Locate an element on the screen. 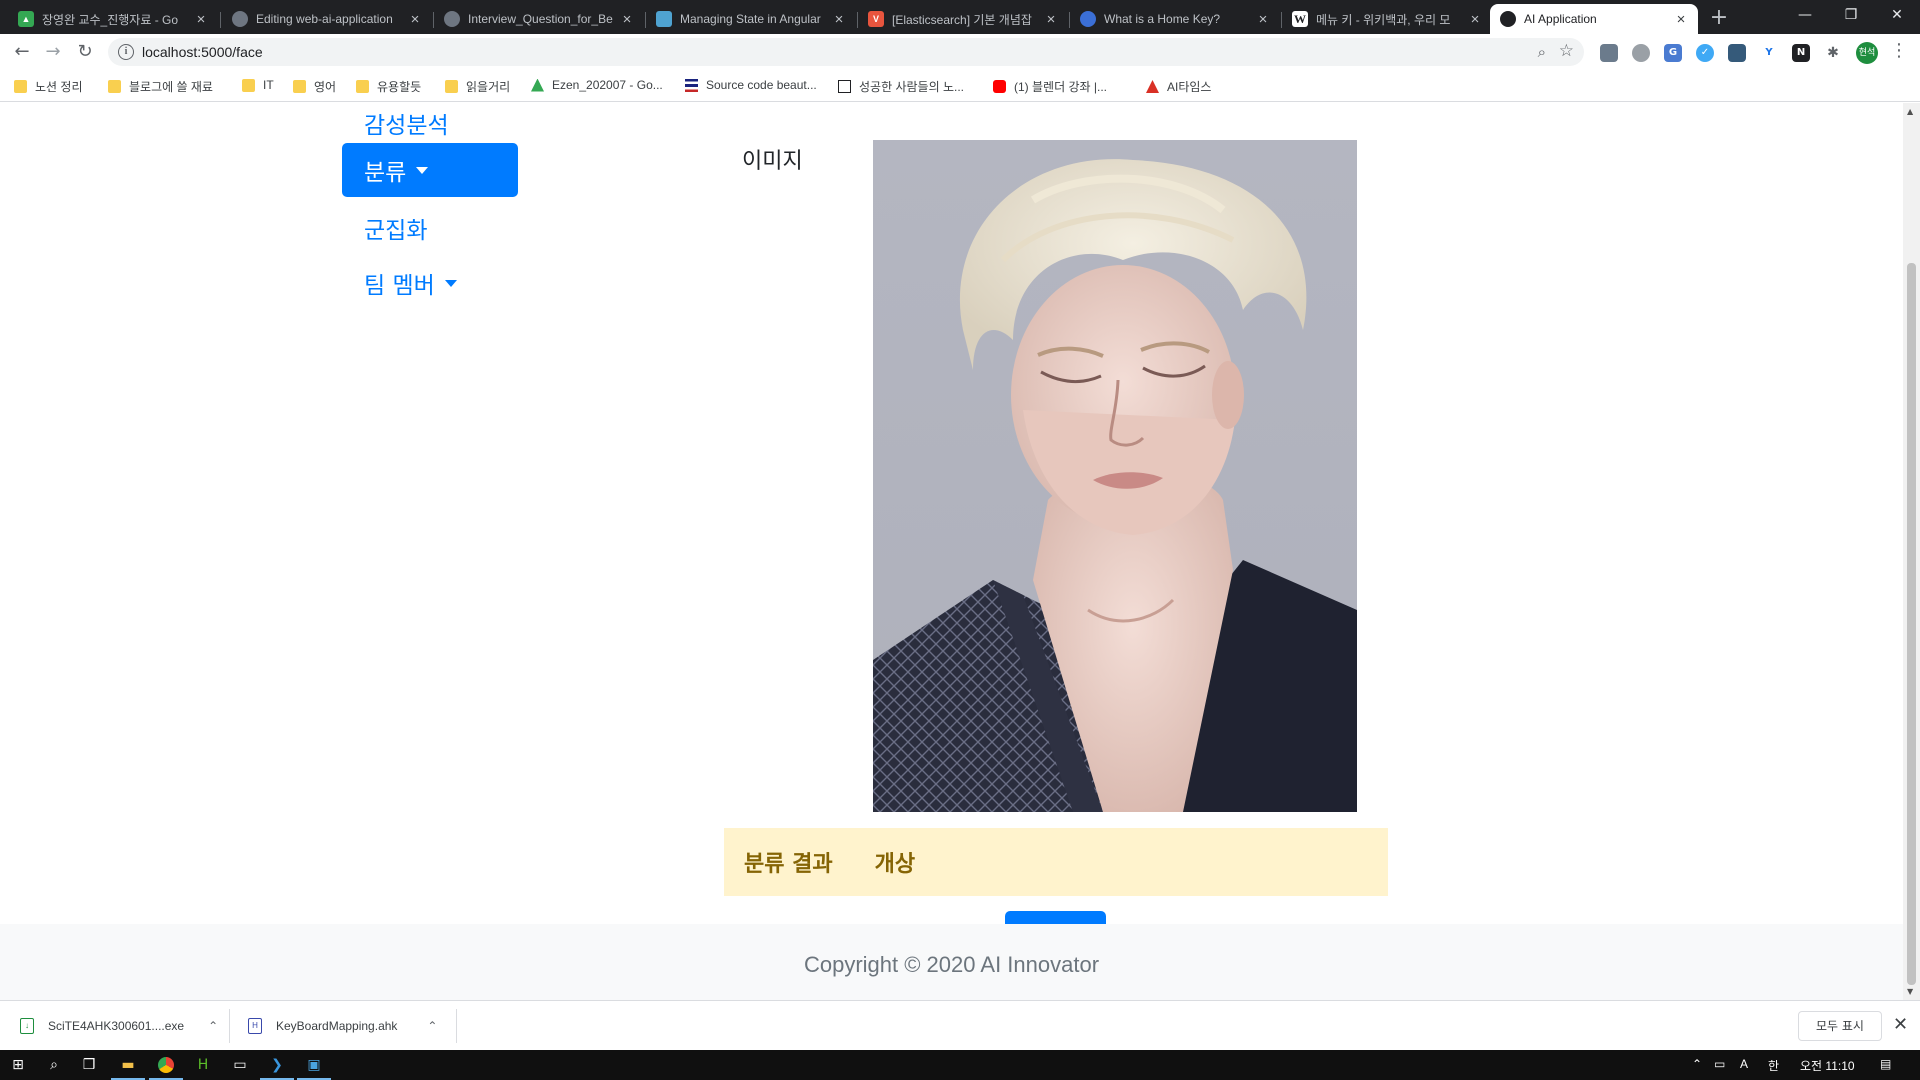 The height and width of the screenshot is (1080, 1920). bookmark-label: AI타임스 is located at coordinates (1189, 87).